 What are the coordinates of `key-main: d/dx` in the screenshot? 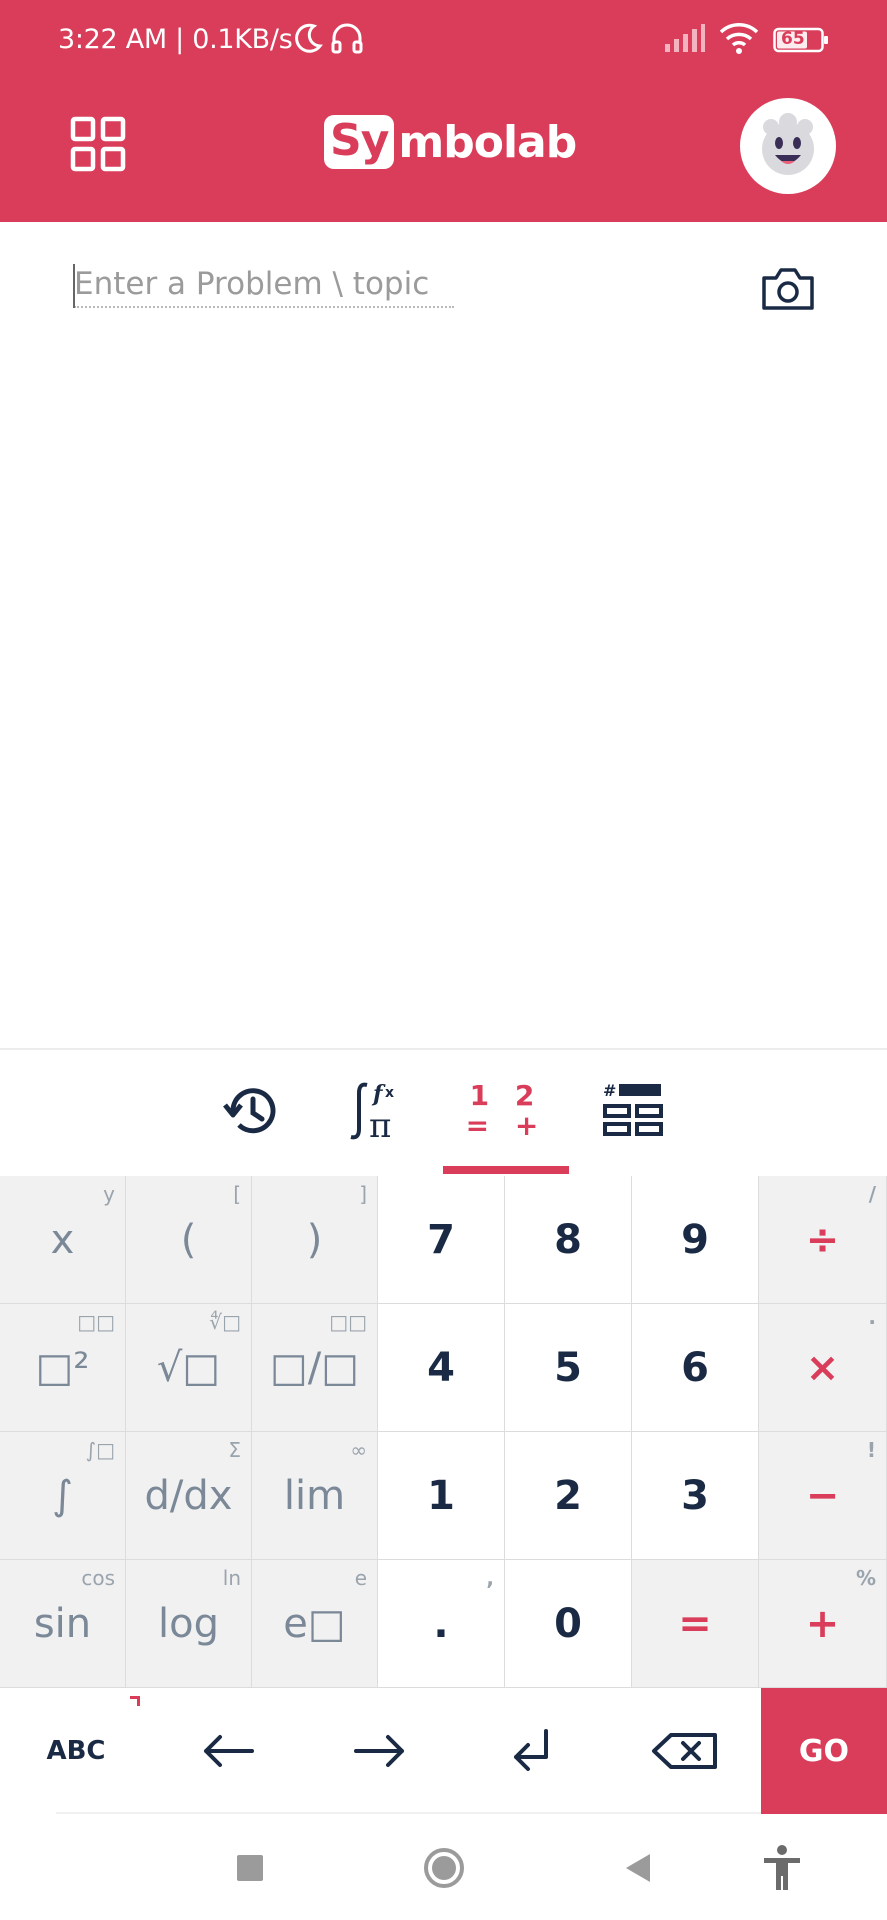 It's located at (188, 1495).